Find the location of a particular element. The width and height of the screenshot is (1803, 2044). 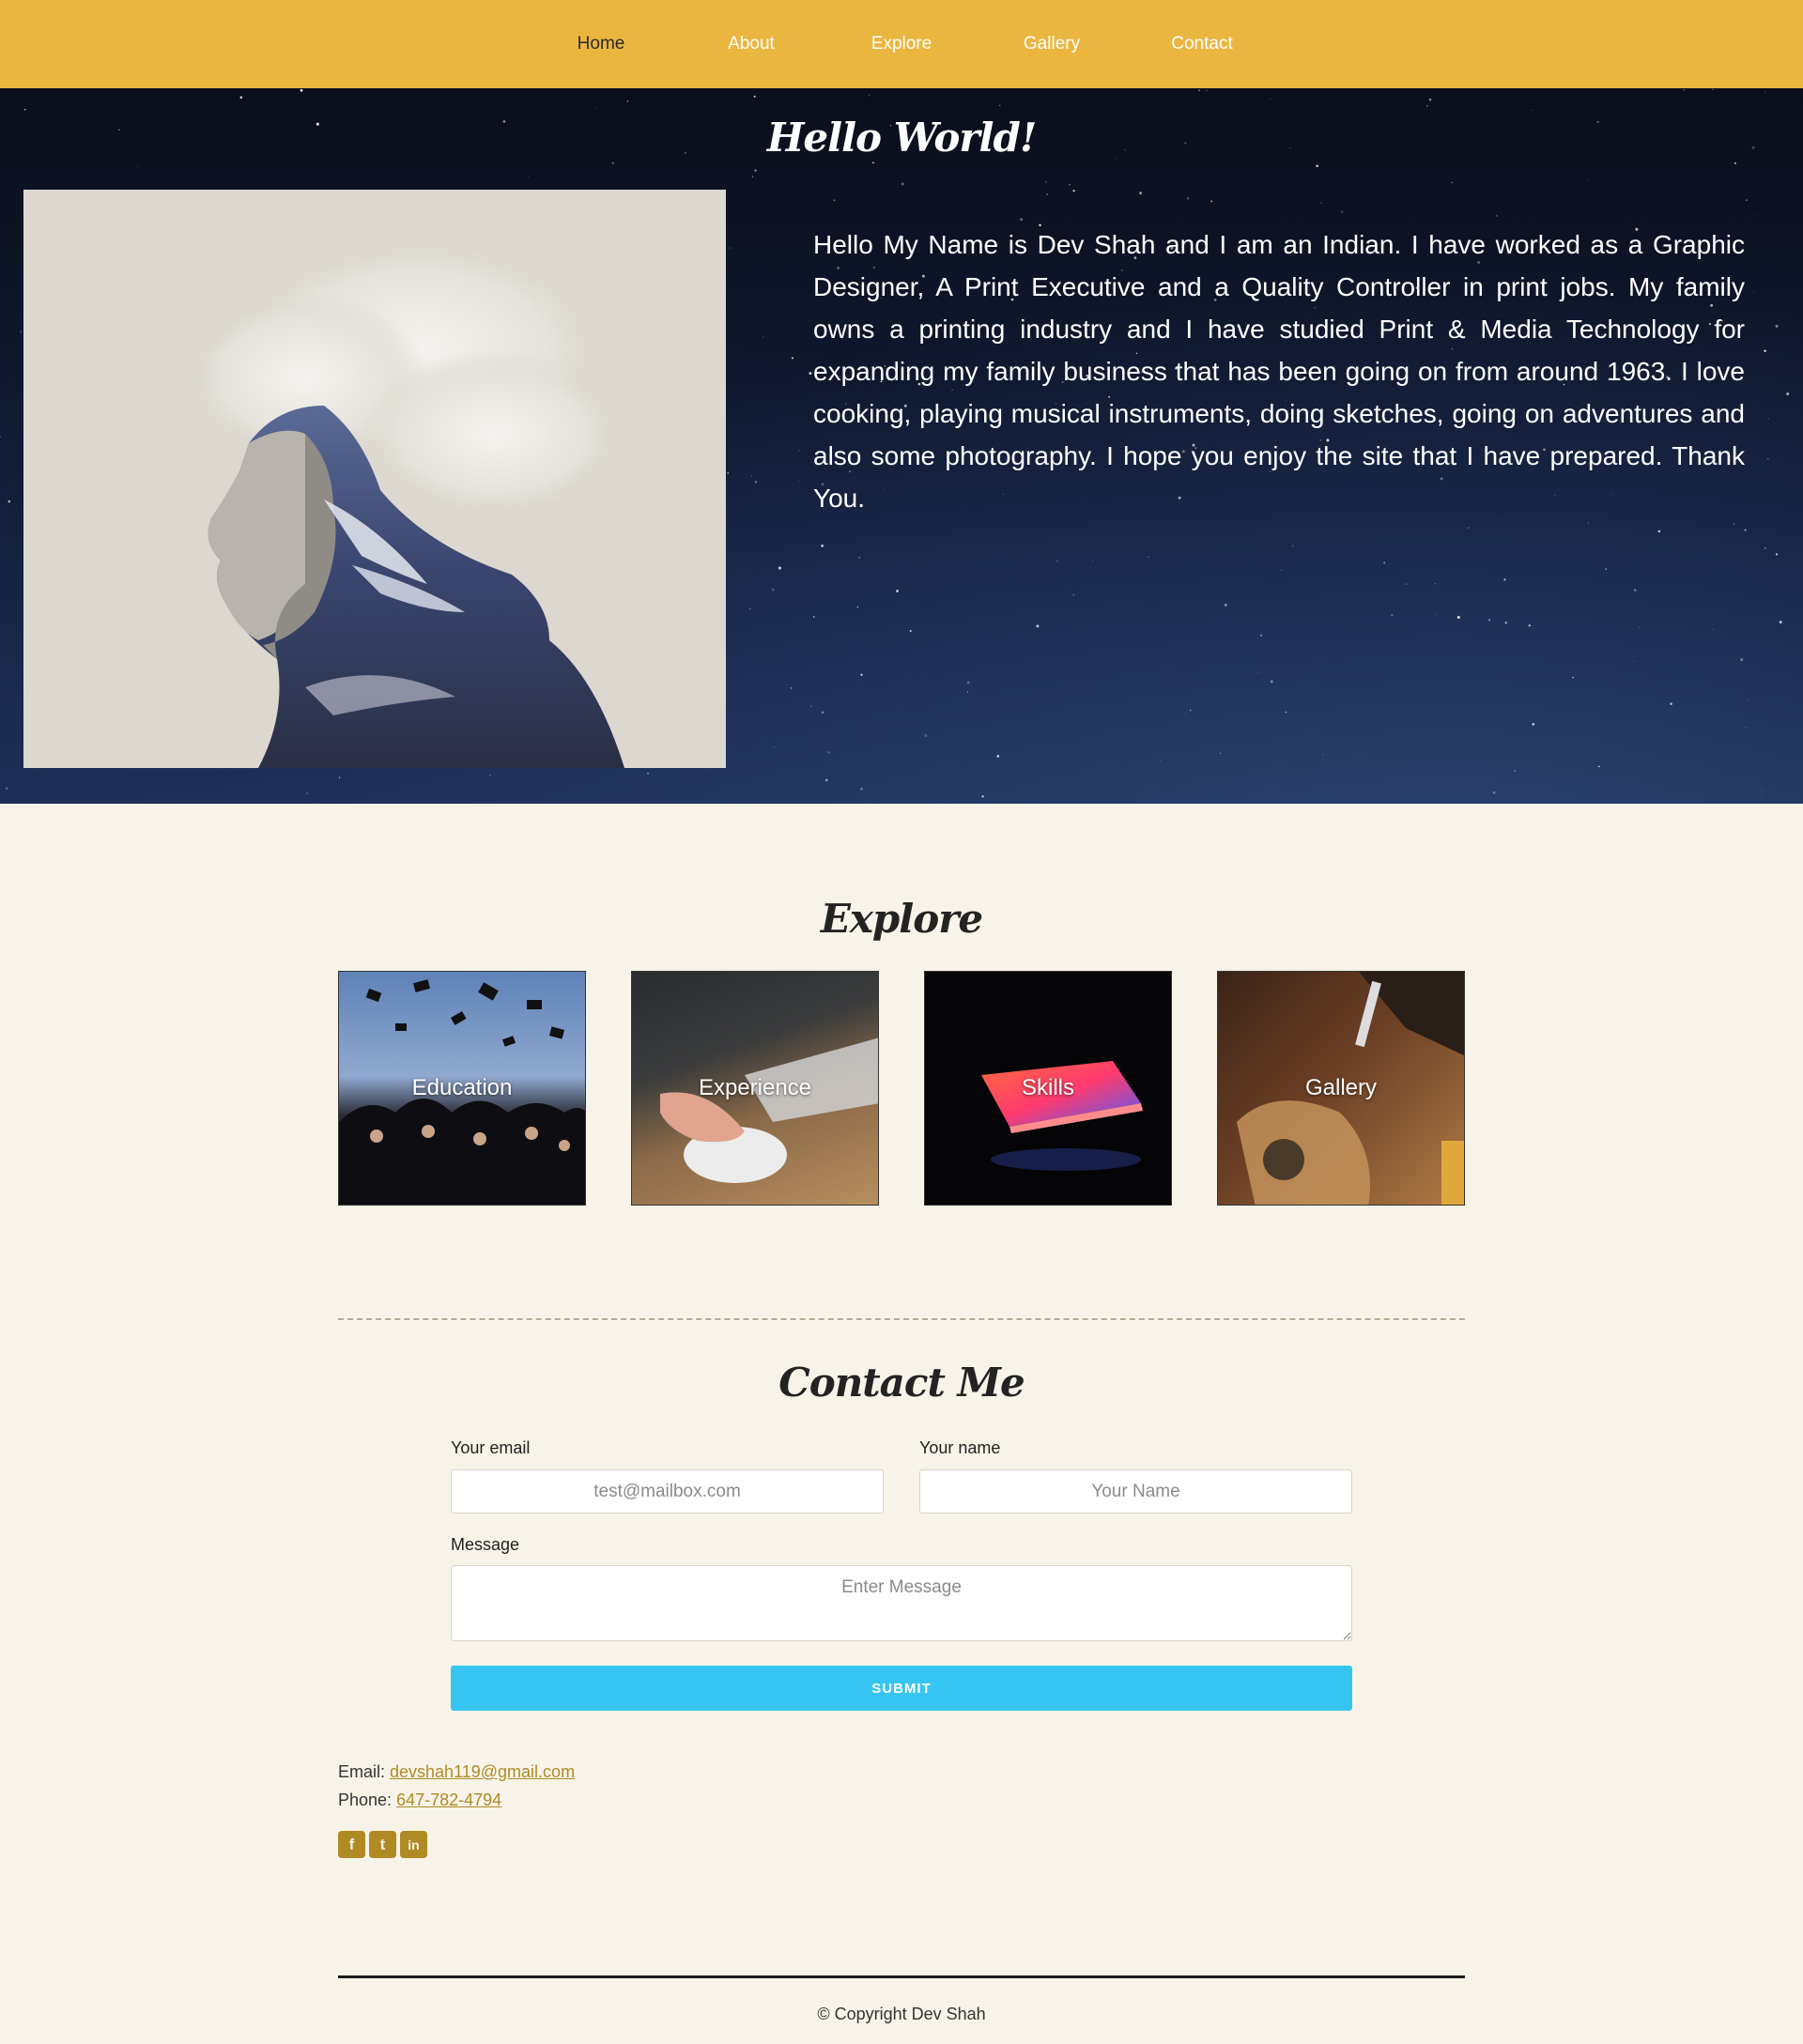

explore-tile-label: Education is located at coordinates (462, 1087).